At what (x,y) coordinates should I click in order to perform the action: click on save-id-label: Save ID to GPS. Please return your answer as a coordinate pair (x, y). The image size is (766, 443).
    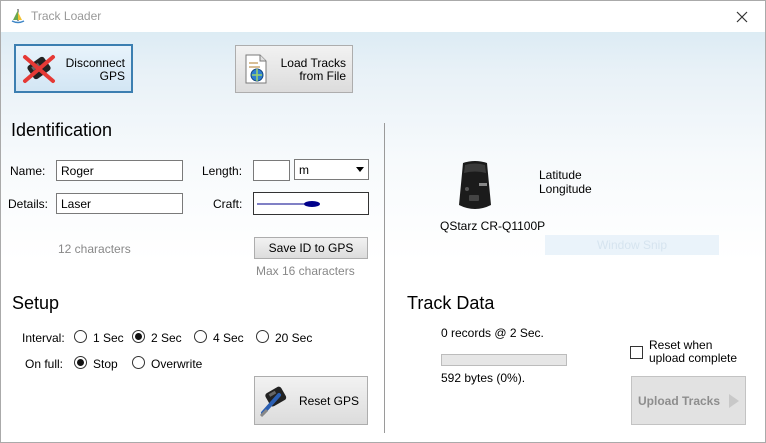
    Looking at the image, I should click on (311, 248).